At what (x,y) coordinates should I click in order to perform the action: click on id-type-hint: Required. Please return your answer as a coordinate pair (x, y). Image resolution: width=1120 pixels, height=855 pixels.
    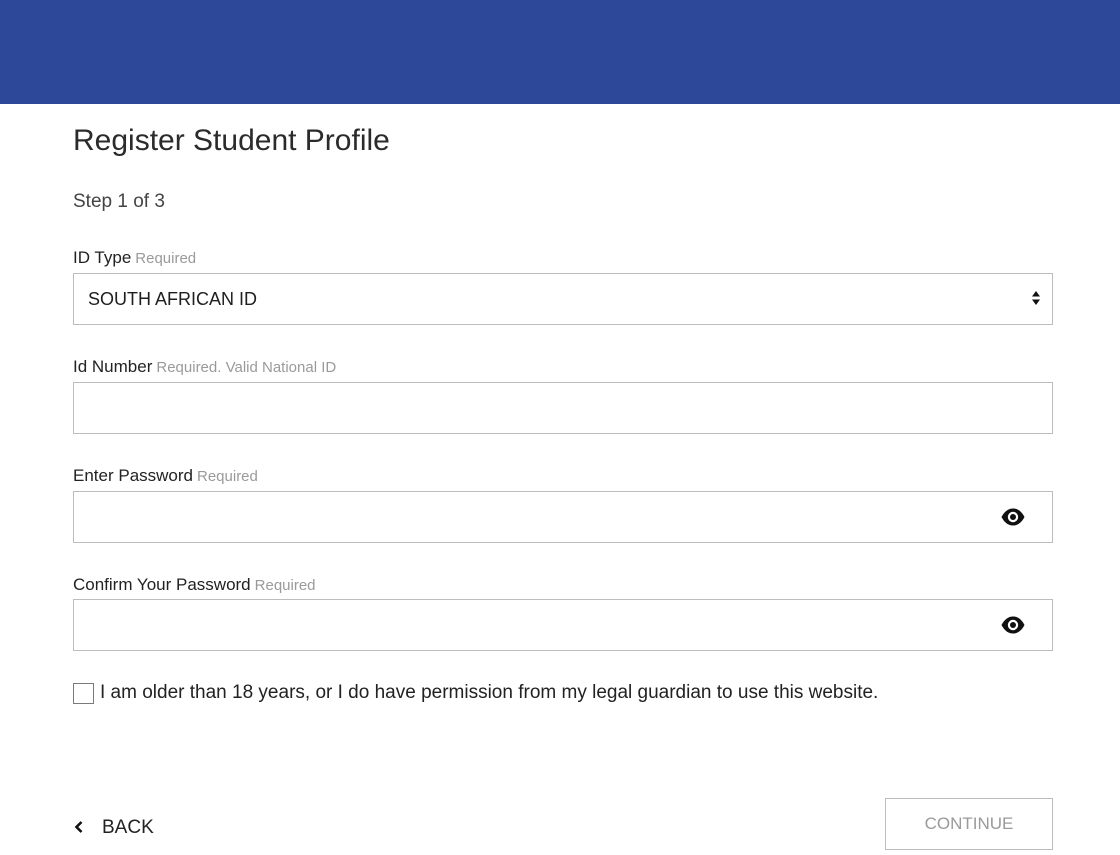
    Looking at the image, I should click on (166, 258).